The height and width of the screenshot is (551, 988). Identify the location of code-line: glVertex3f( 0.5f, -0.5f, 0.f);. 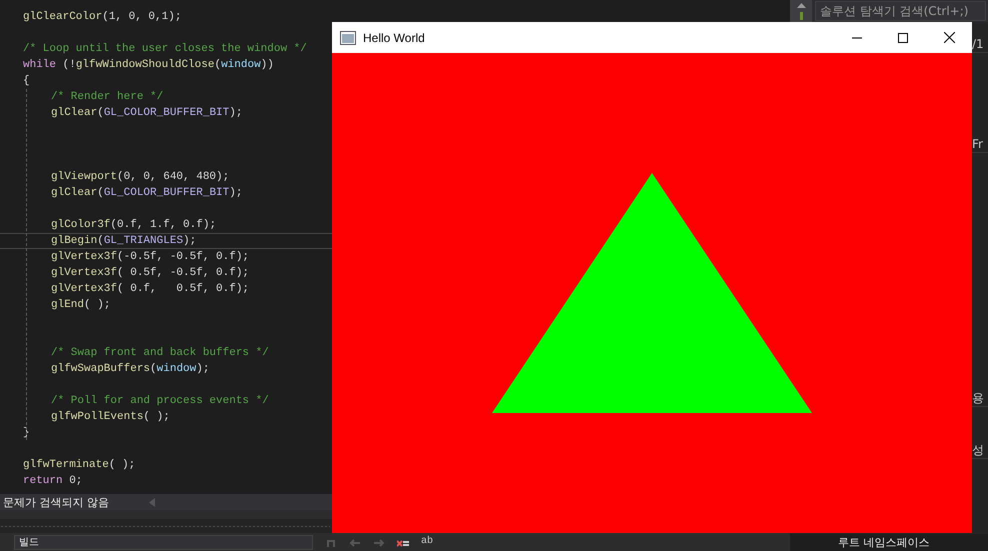
(150, 273).